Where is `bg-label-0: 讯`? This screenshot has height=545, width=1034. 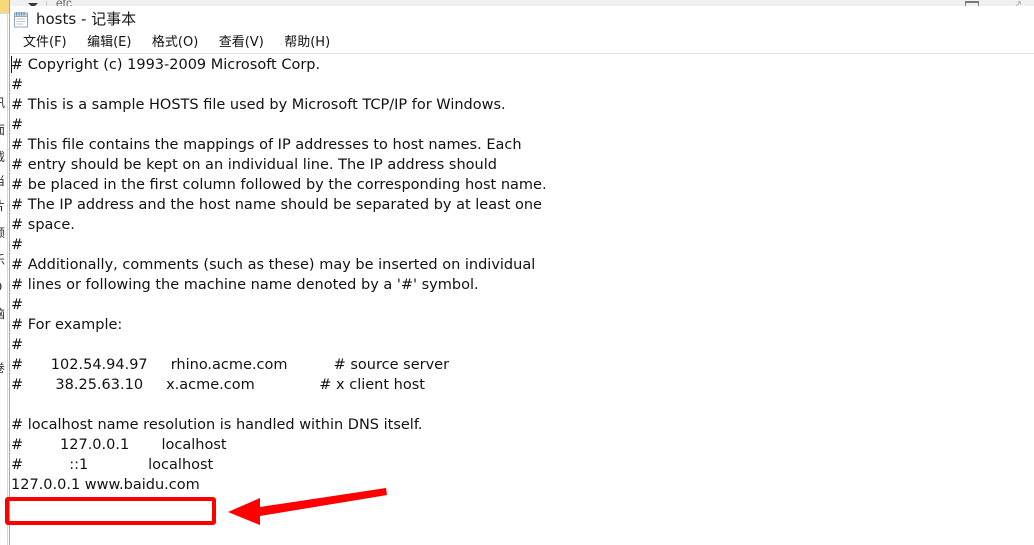 bg-label-0: 讯 is located at coordinates (4, 103).